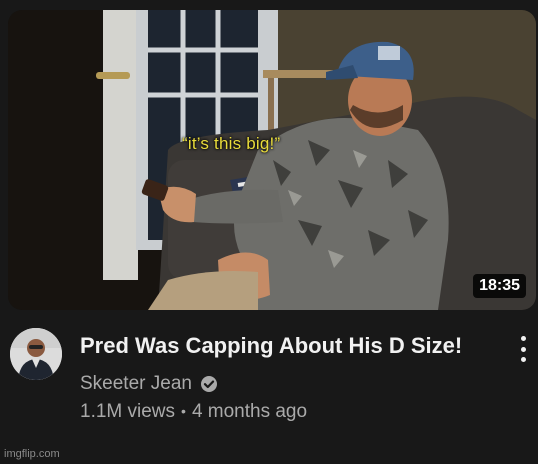 This screenshot has height=464, width=538. What do you see at coordinates (249, 411) in the screenshot?
I see `upload-age: 4 months ago` at bounding box center [249, 411].